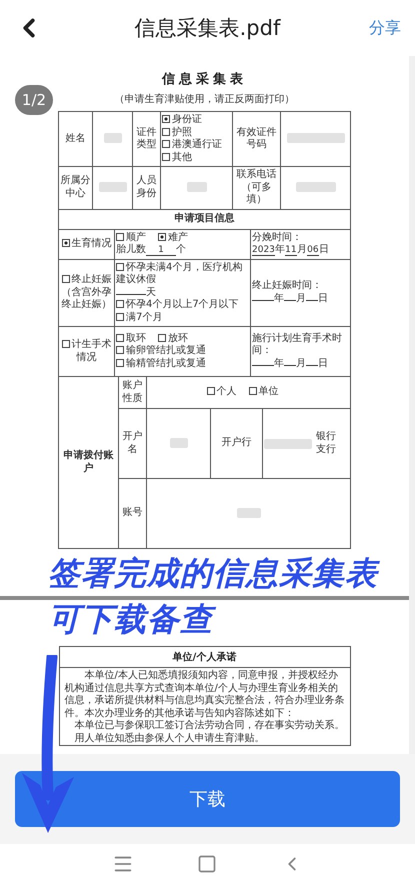  Describe the element at coordinates (257, 193) in the screenshot. I see `field-hint: （可多填）` at that location.